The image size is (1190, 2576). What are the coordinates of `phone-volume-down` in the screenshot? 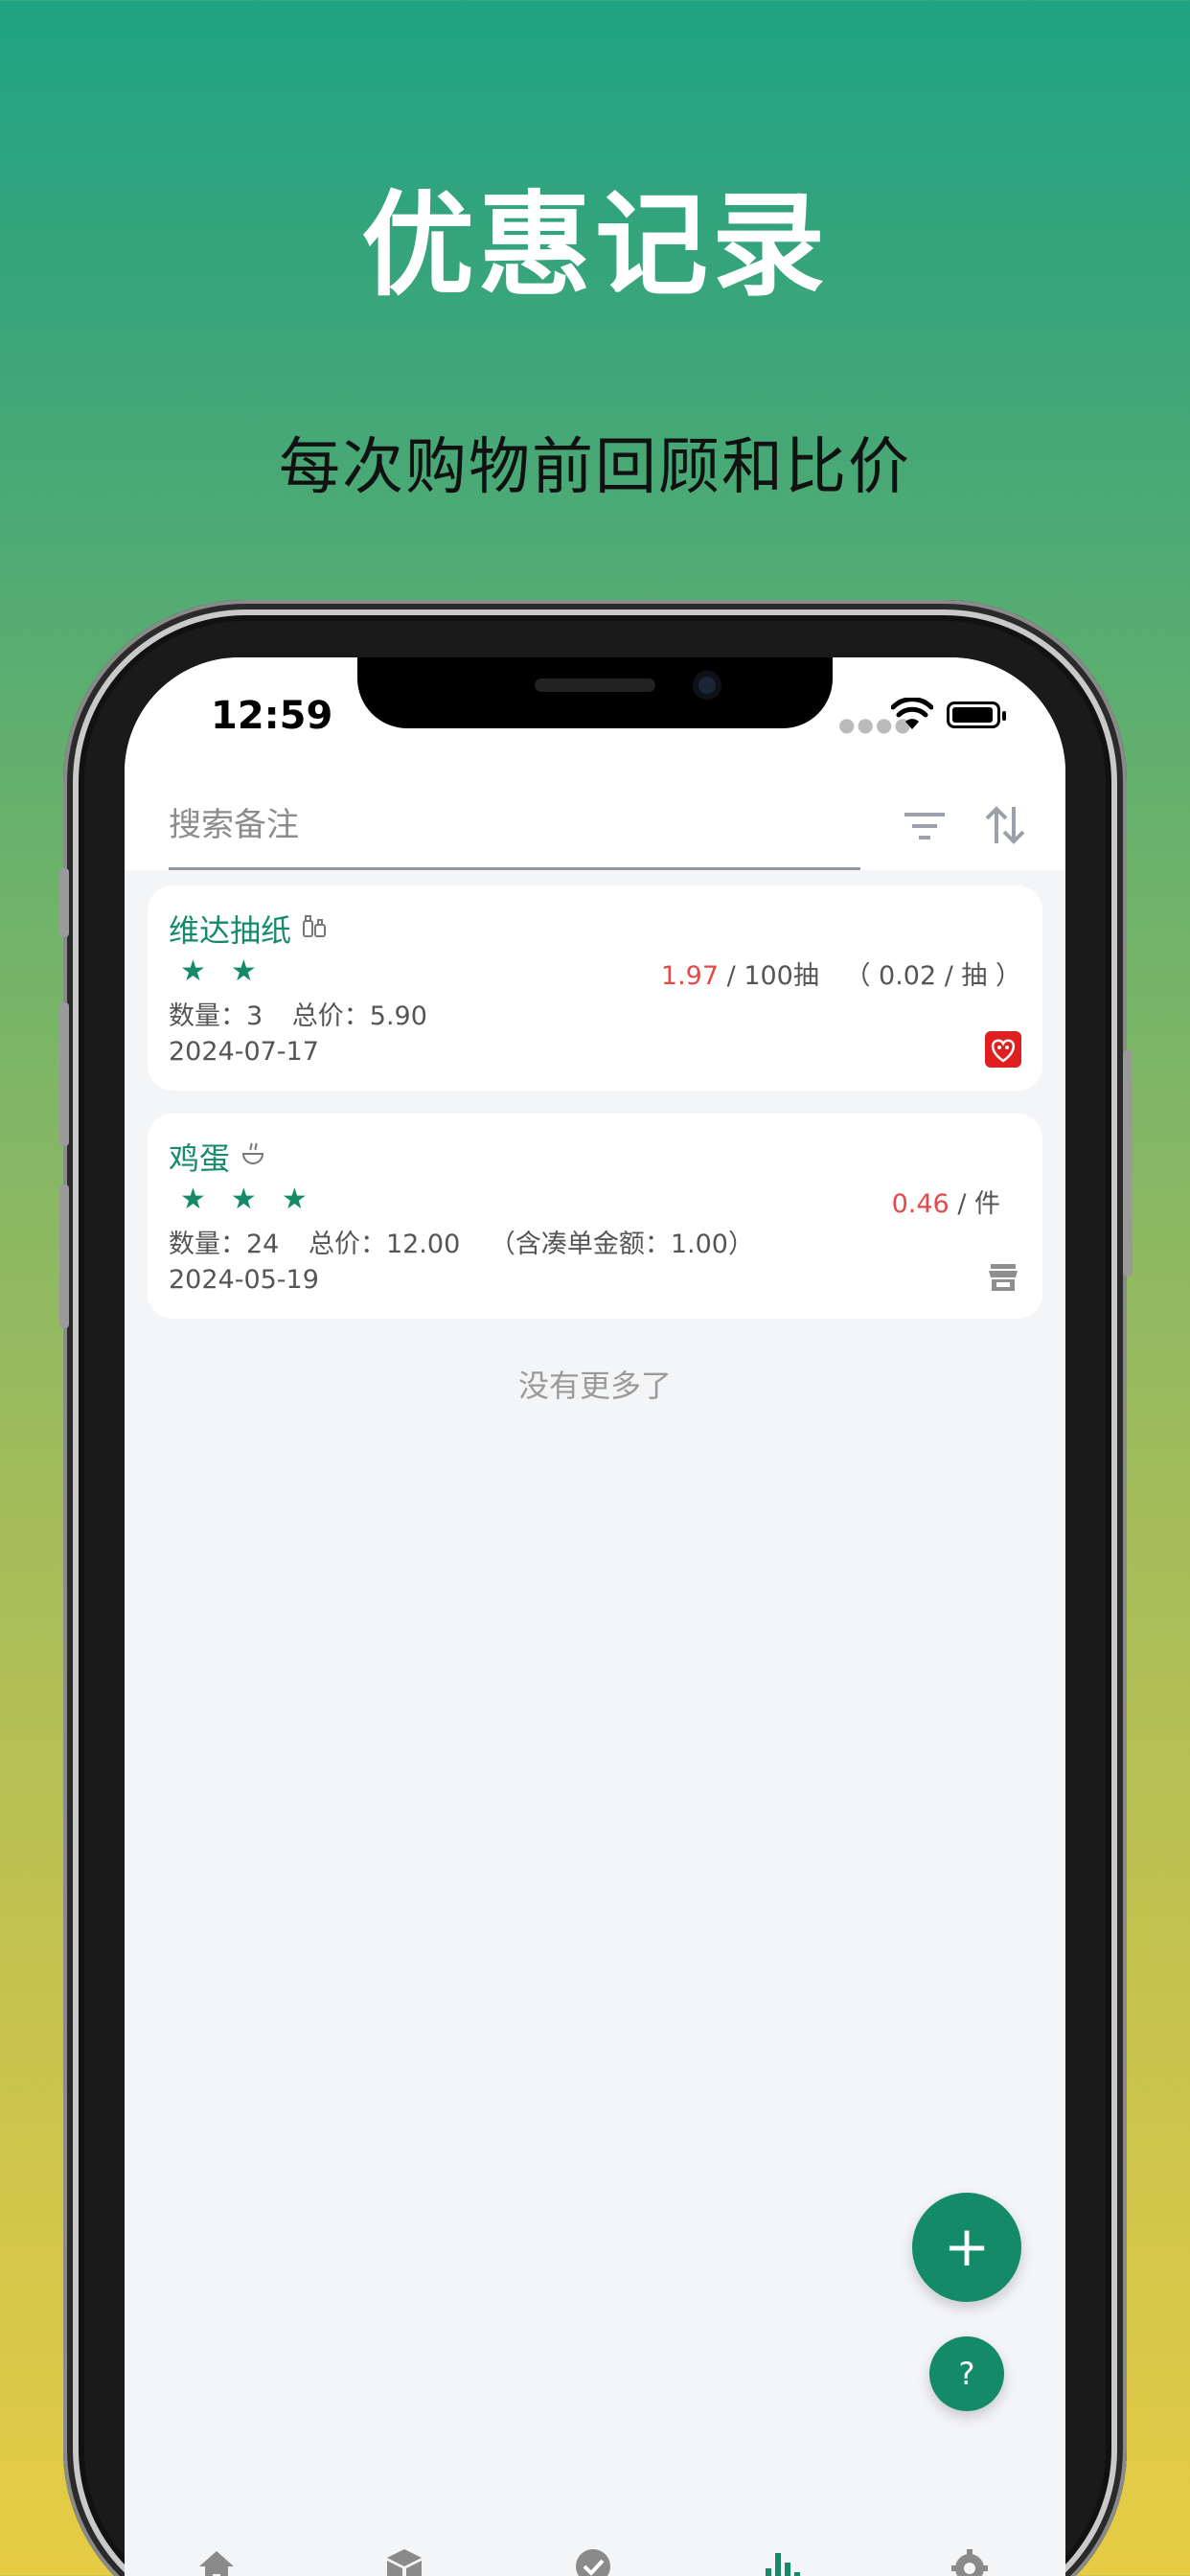 It's located at (64, 1256).